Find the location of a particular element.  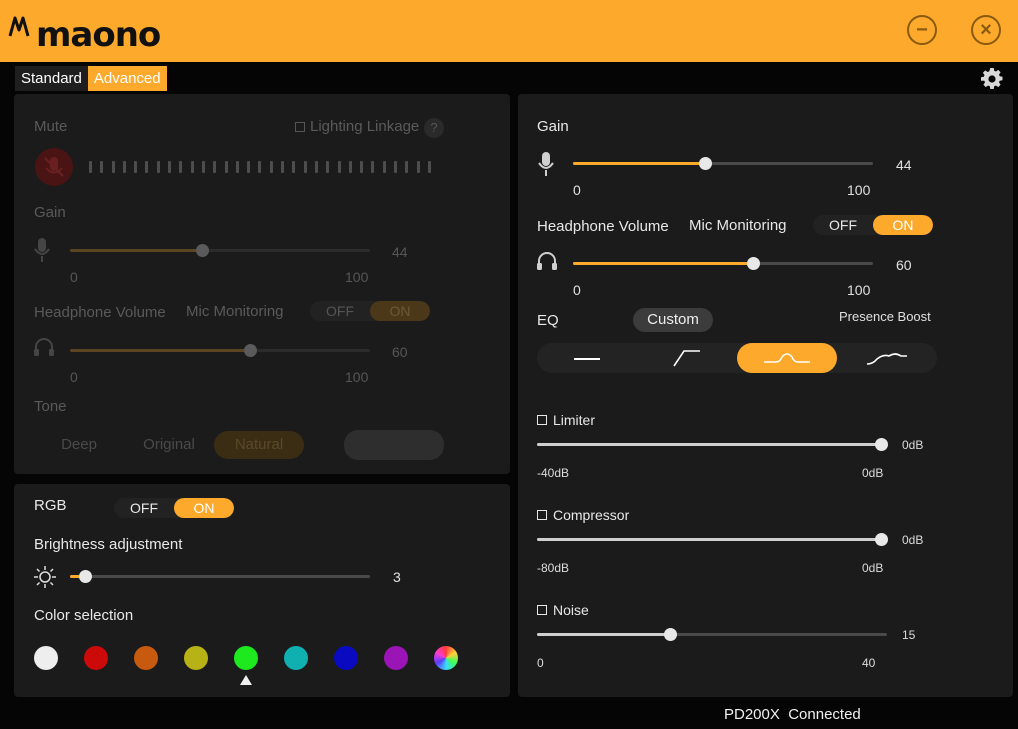

adv-headphone-icon is located at coordinates (547, 261).